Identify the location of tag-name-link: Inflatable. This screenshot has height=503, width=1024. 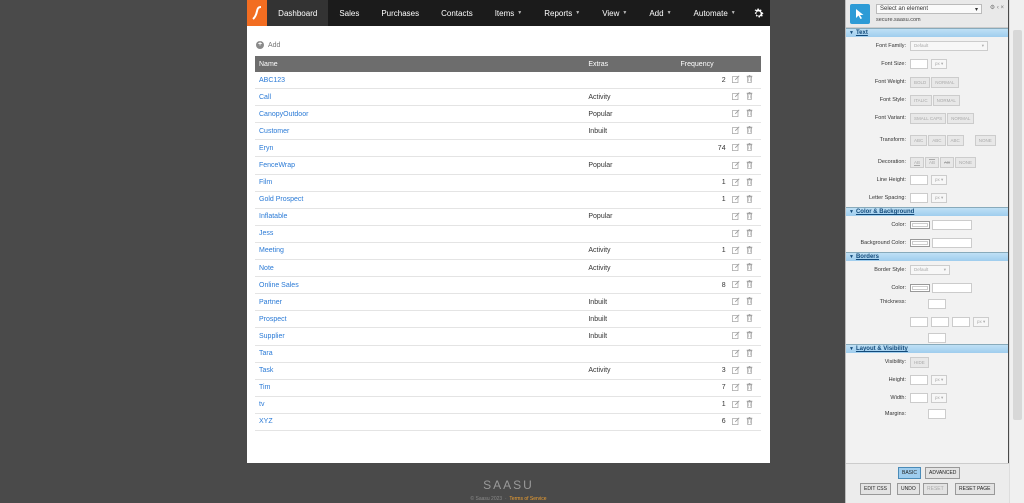
(273, 216).